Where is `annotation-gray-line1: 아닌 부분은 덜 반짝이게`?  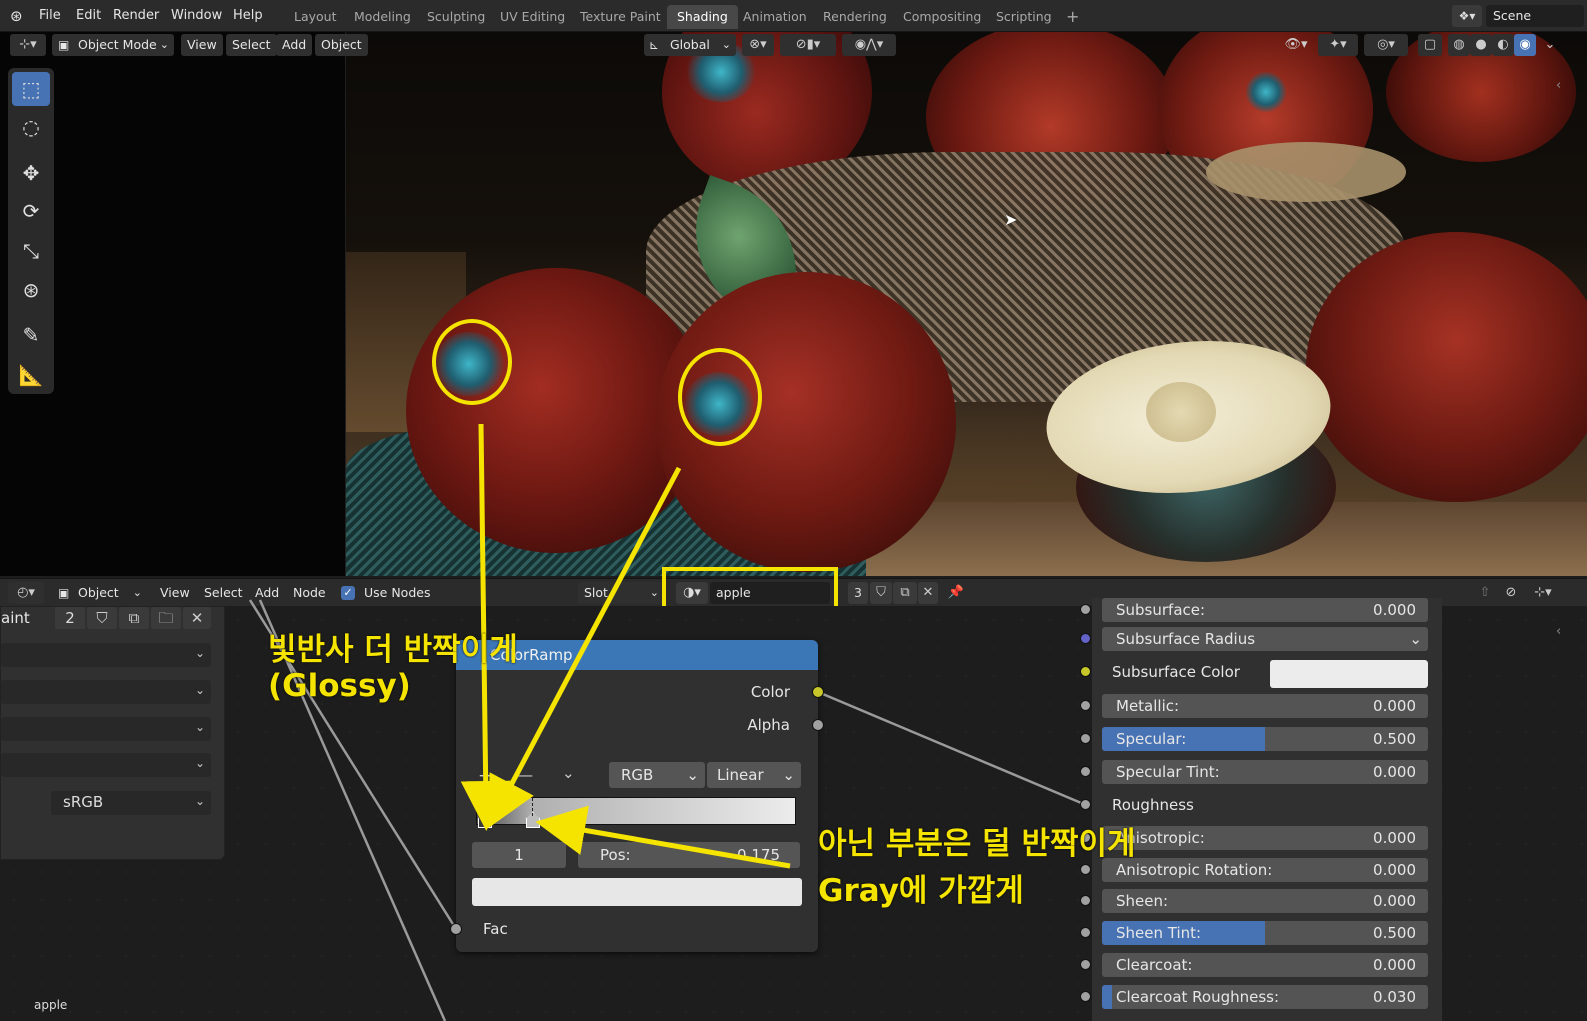 annotation-gray-line1: 아닌 부분은 덜 반짝이게 is located at coordinates (977, 844).